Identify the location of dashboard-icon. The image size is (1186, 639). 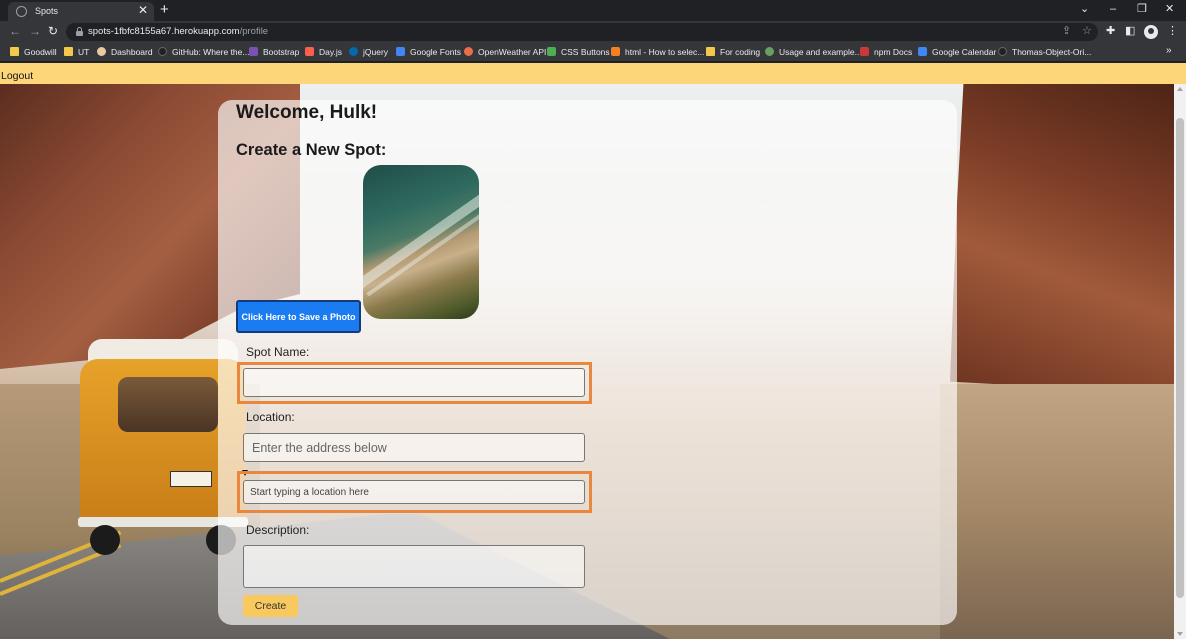
(101, 51).